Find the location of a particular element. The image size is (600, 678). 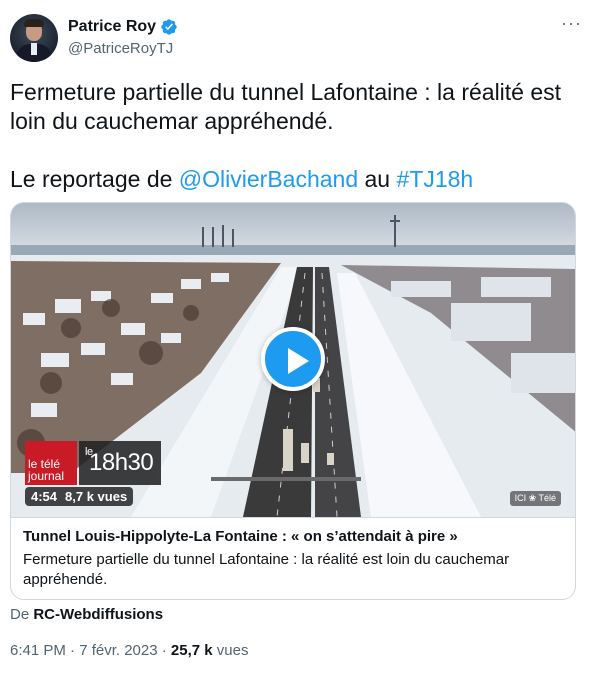

video-views: 8,7 k vues is located at coordinates (96, 496).